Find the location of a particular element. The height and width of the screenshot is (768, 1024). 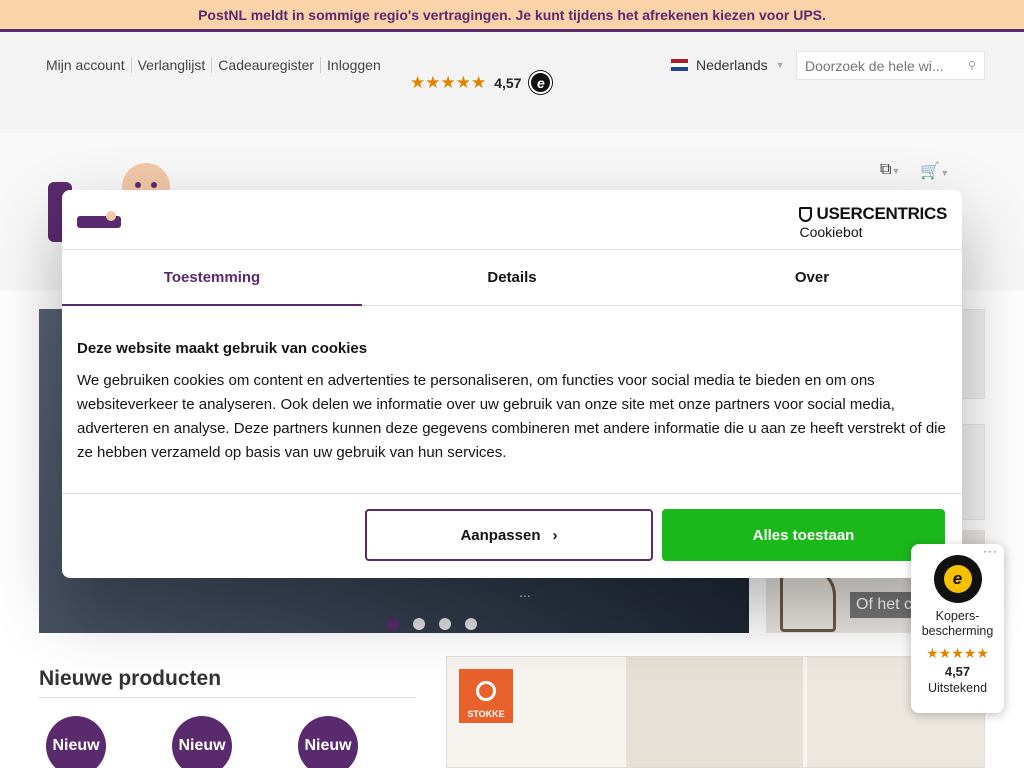

cookie-buttons: Aanpassen › Alles toestaan is located at coordinates (512, 535).